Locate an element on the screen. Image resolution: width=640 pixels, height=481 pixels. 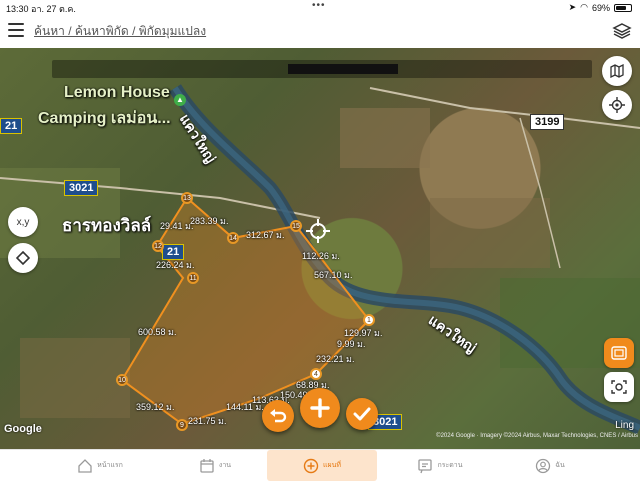
tab-label: ฉัน is located at coordinates (560, 465).